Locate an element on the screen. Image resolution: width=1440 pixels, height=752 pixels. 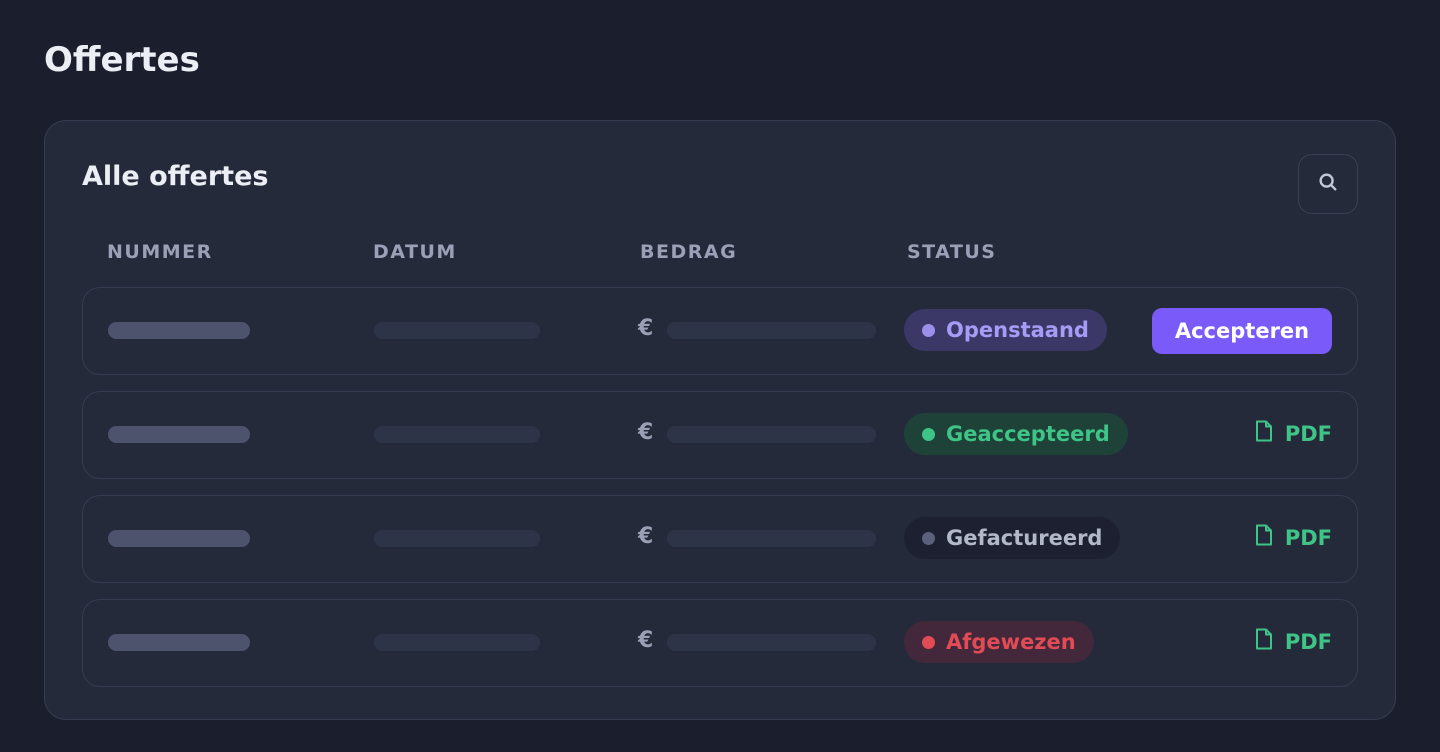
table-row: € Afgewezen PDF is located at coordinates (720, 643).